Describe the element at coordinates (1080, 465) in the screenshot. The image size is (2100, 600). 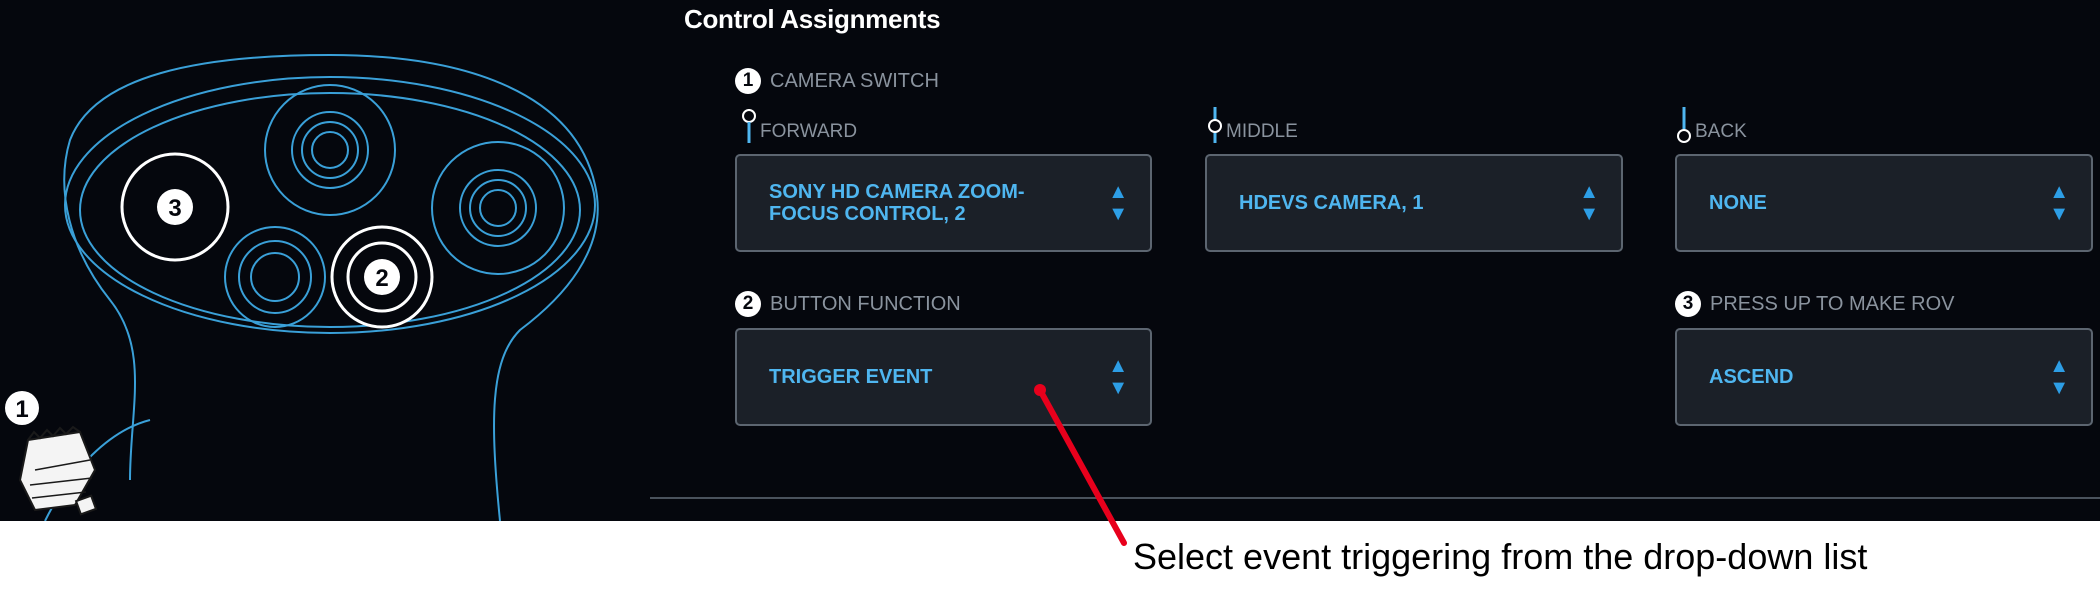
I see `callout-pointer` at that location.